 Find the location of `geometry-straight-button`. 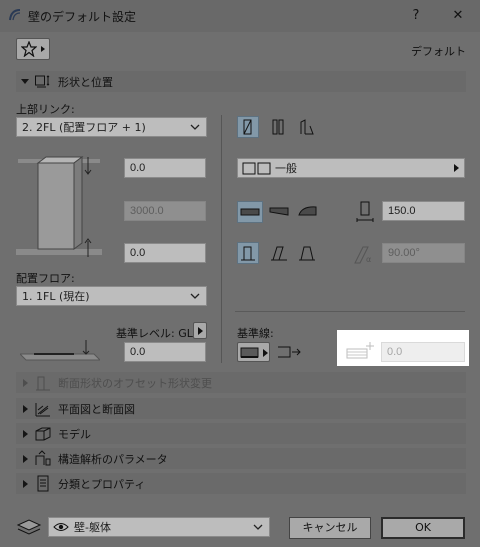

geometry-straight-button is located at coordinates (248, 127).